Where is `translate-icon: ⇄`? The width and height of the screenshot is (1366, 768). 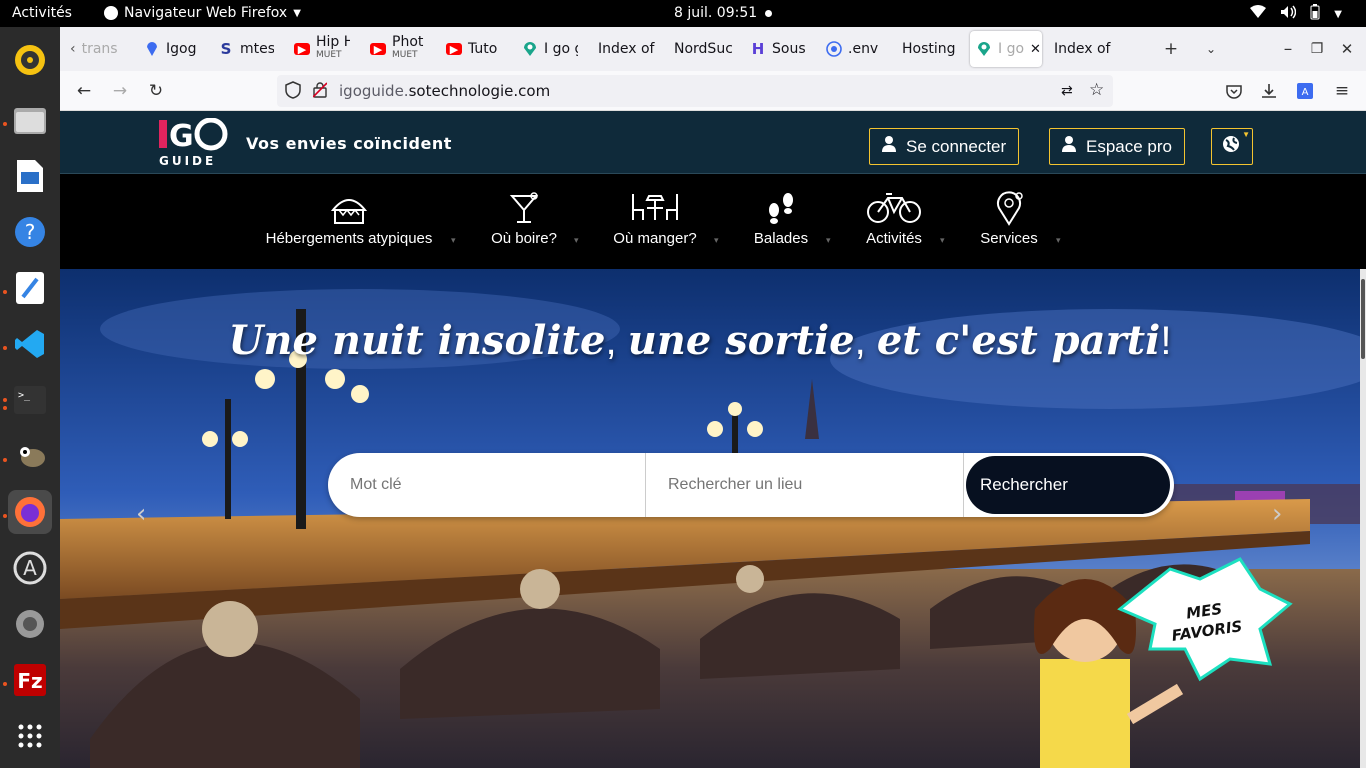
translate-icon: ⇄ is located at coordinates (1067, 91).